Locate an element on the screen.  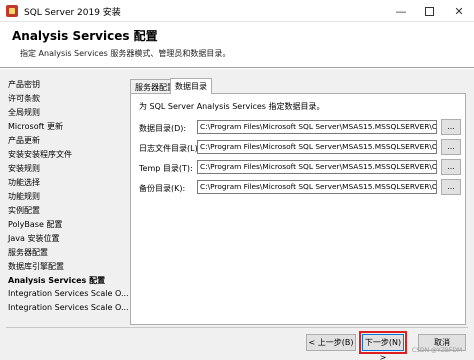
window-title: SQL Server 2019 安装 is located at coordinates (72, 13).